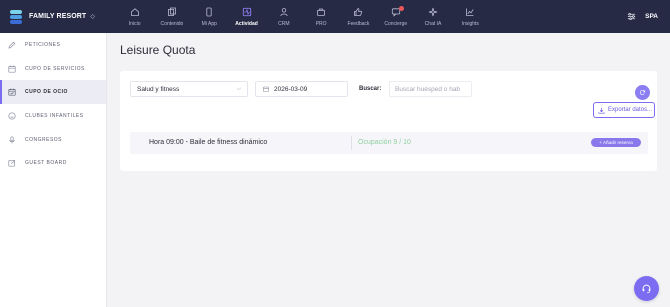 The image size is (670, 307). Describe the element at coordinates (135, 12) in the screenshot. I see `home-icon` at that location.